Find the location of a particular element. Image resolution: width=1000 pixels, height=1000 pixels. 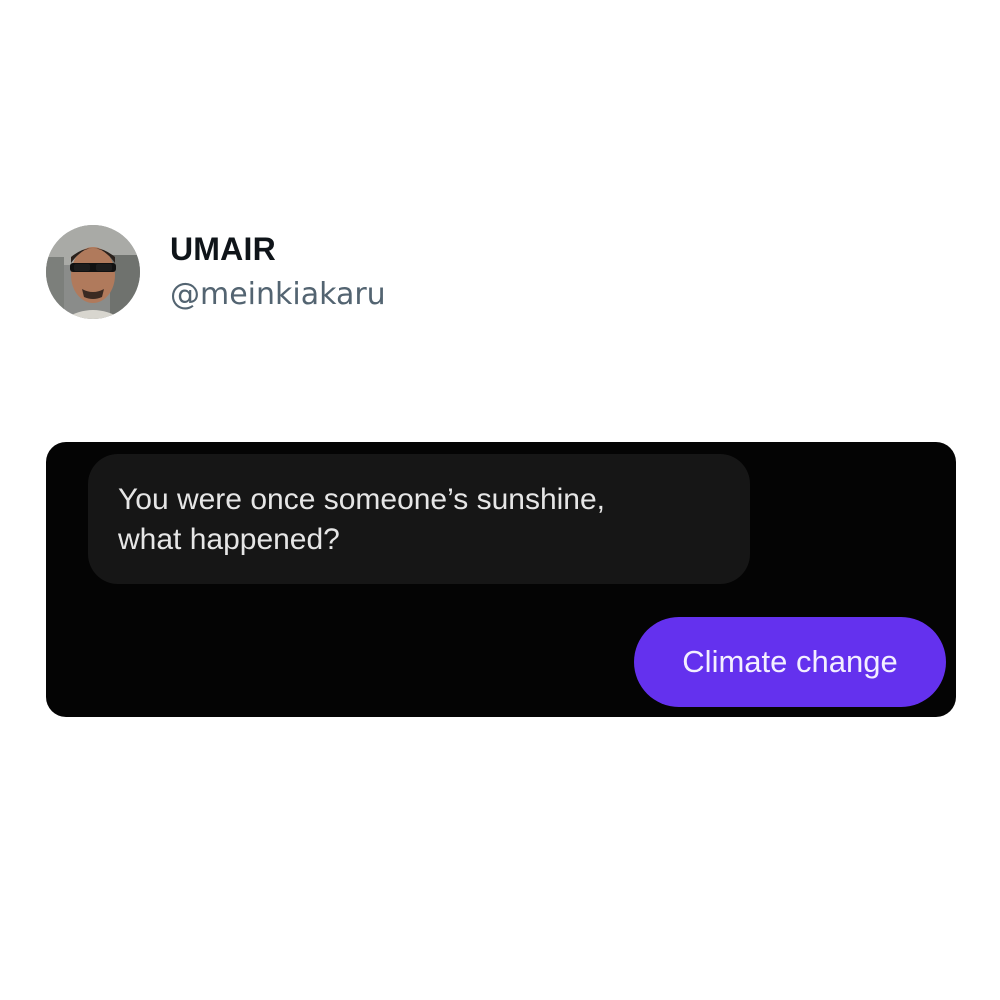

received-message-line-1: You were once someone’s sunshine, is located at coordinates (362, 499).